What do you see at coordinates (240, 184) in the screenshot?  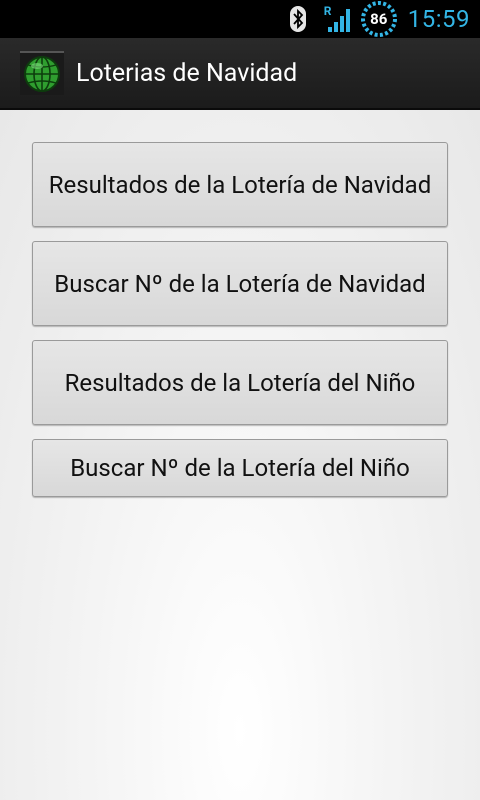 I see `resultados-navidad-button: Resultados de la Lotería de Navidad` at bounding box center [240, 184].